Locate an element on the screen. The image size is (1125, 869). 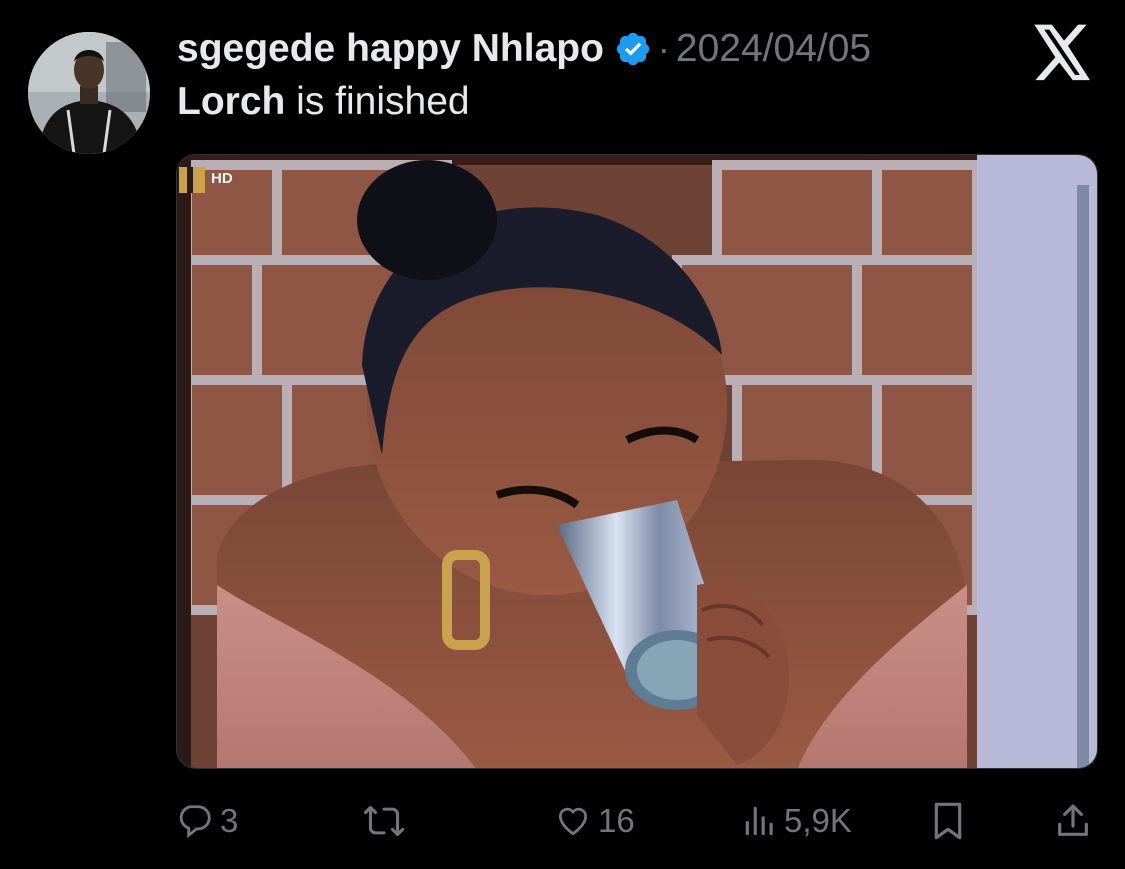
tweet-header: sgegede happy Nhlapo · 2024/04/05 is located at coordinates (524, 49).